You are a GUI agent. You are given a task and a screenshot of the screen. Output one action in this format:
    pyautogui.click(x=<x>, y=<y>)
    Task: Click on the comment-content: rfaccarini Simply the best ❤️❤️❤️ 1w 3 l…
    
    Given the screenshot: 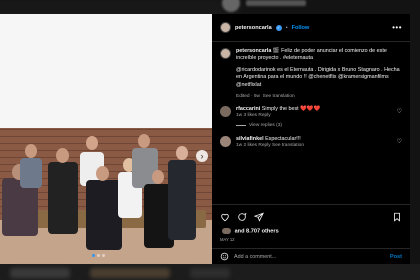 What is the action you would take?
    pyautogui.click(x=278, y=112)
    